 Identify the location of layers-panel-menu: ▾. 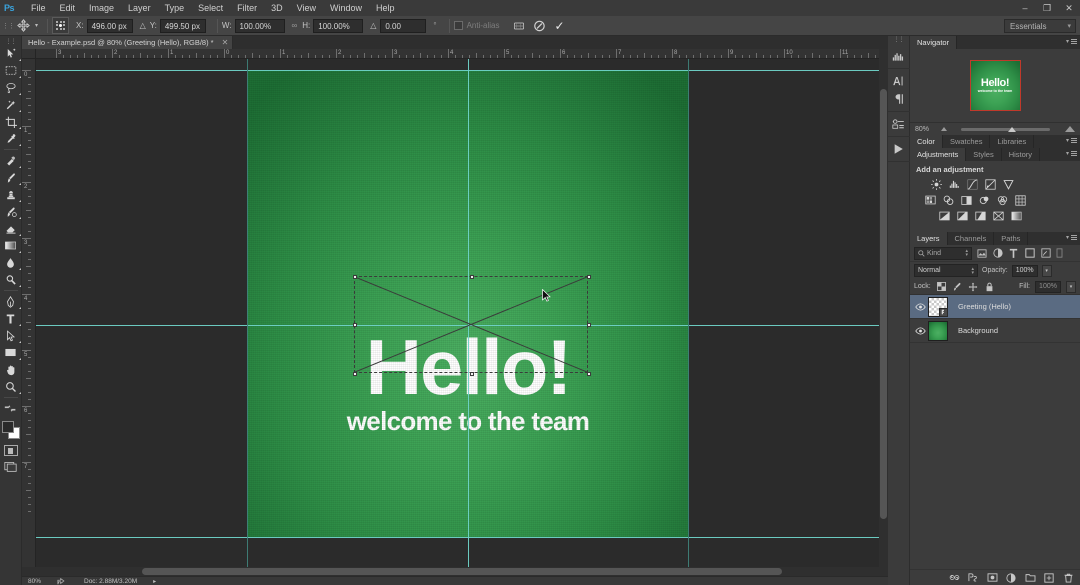
(1071, 237).